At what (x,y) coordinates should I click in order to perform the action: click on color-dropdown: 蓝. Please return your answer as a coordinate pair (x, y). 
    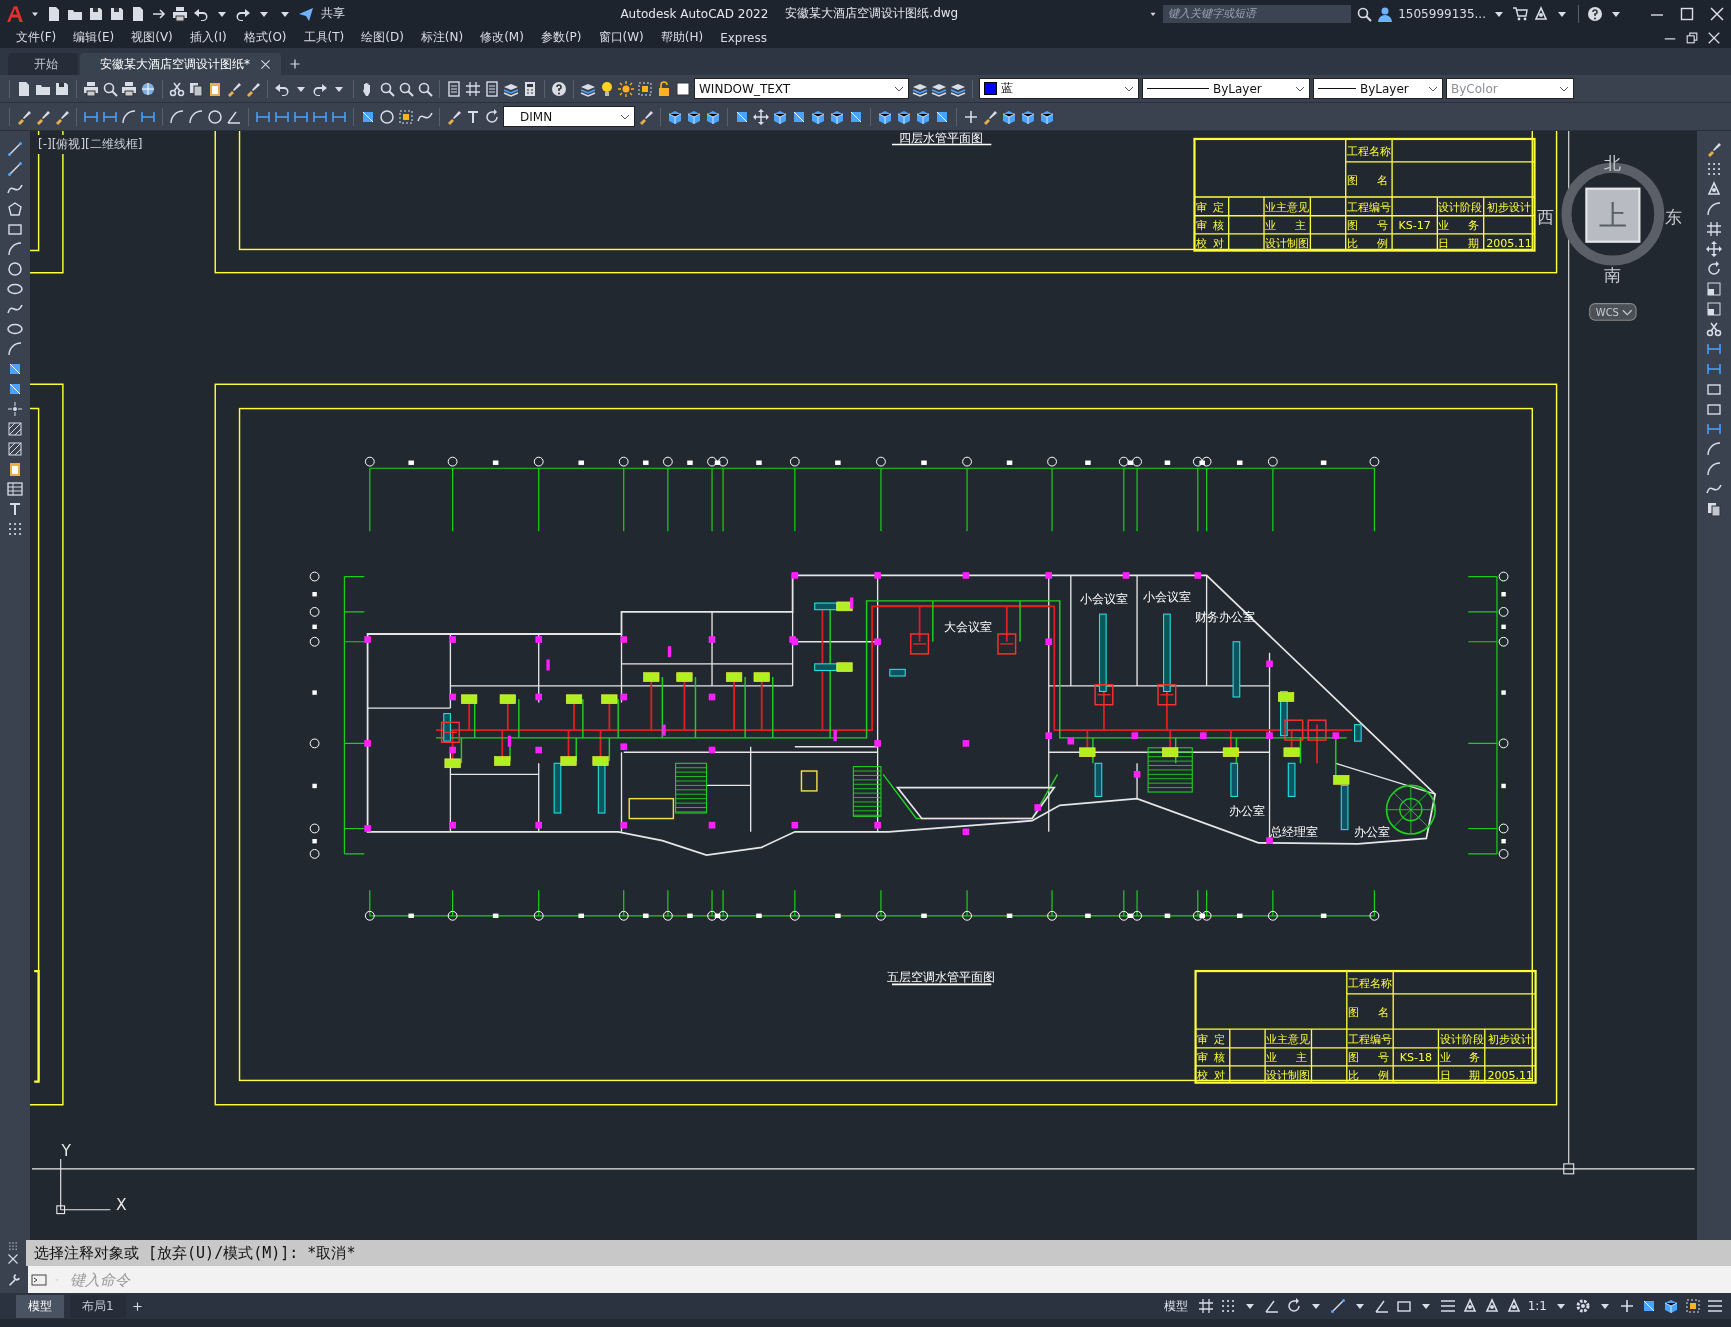
    Looking at the image, I should click on (1059, 88).